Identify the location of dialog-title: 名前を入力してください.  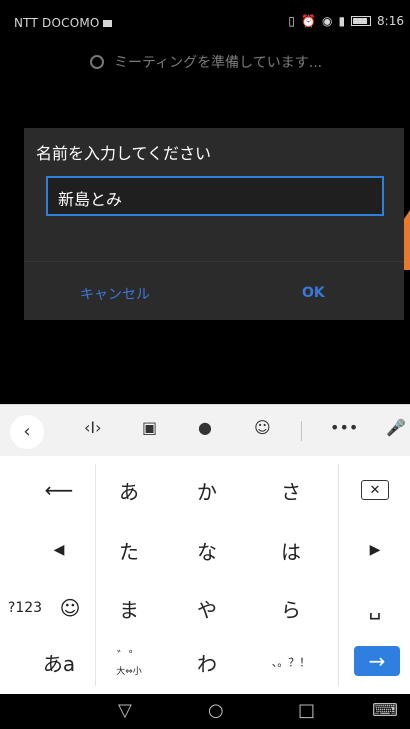
(124, 153).